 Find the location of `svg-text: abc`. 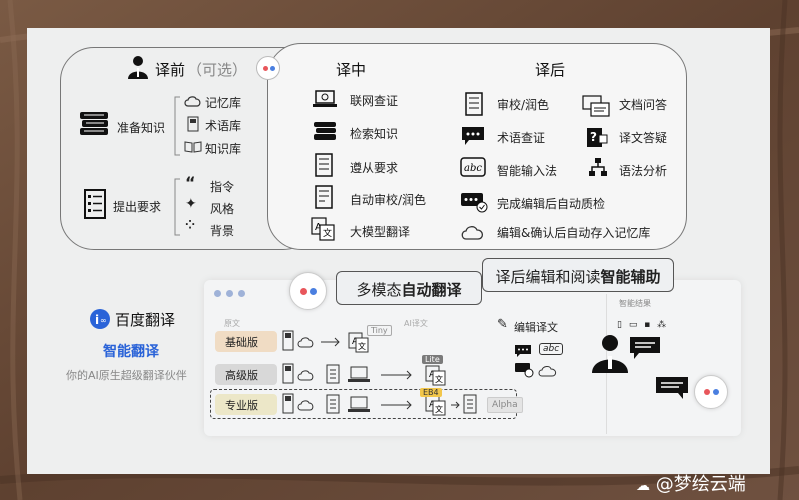

svg-text: abc is located at coordinates (473, 168).